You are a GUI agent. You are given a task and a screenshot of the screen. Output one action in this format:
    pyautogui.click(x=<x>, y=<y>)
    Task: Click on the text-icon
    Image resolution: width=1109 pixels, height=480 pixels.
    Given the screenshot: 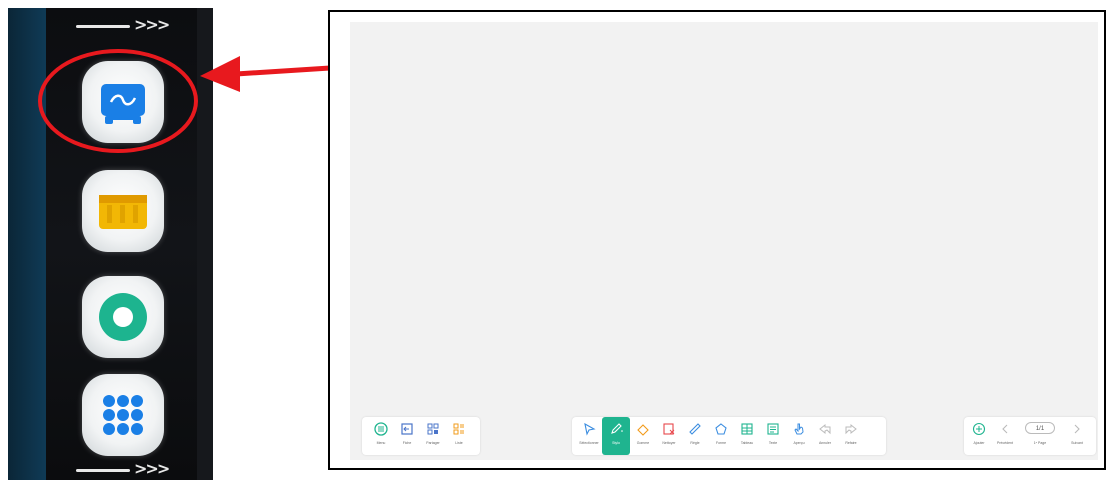 What is the action you would take?
    pyautogui.click(x=773, y=429)
    